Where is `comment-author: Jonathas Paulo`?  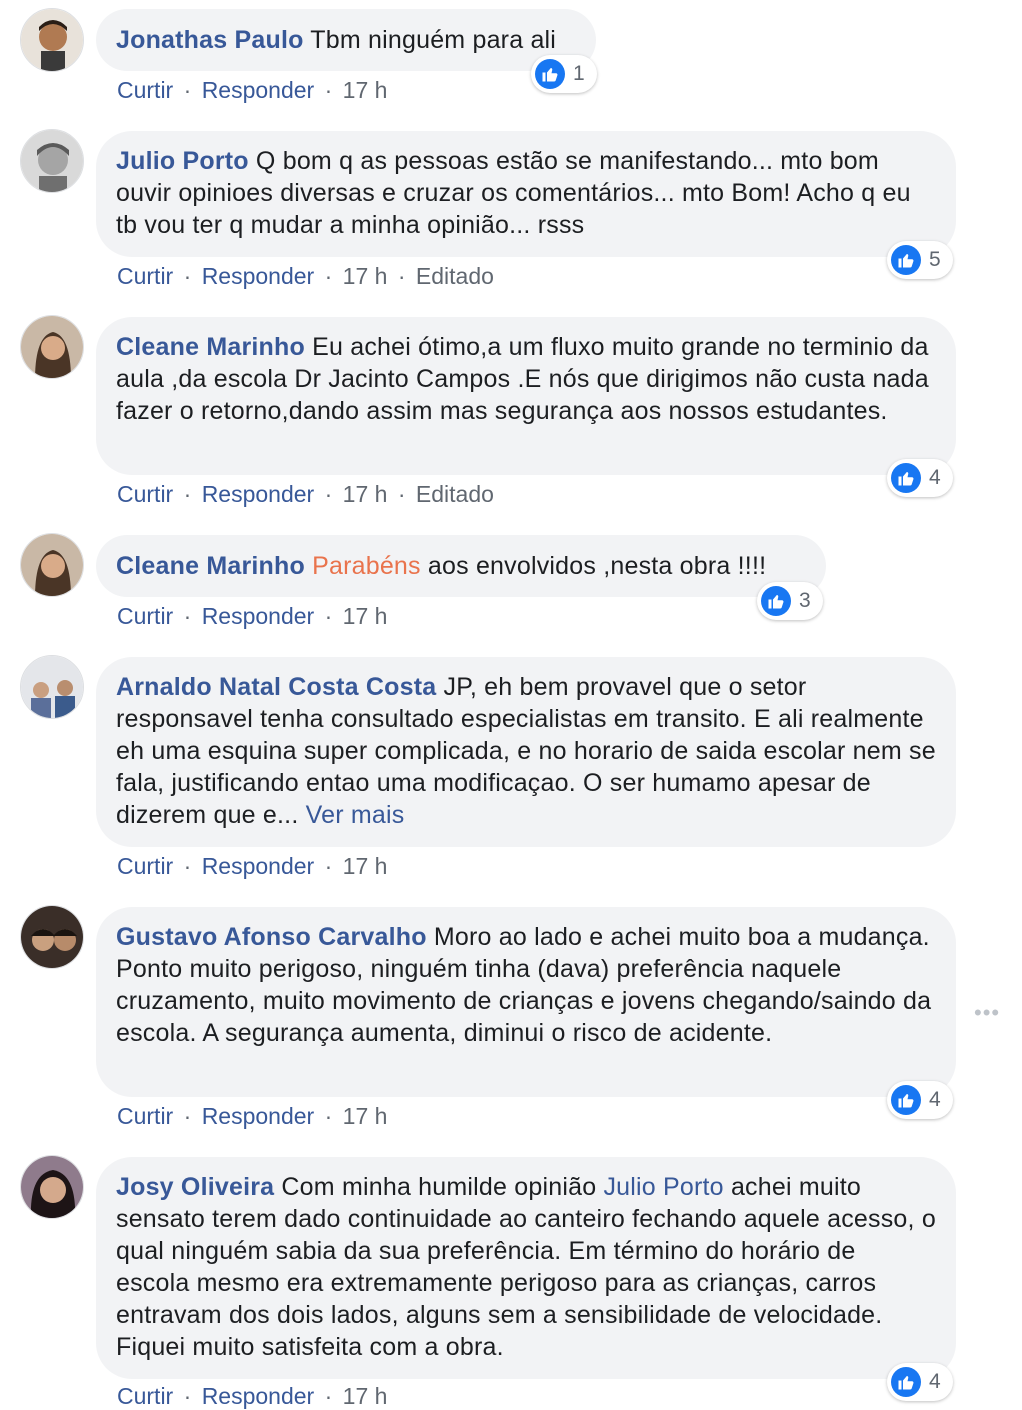 comment-author: Jonathas Paulo is located at coordinates (210, 40).